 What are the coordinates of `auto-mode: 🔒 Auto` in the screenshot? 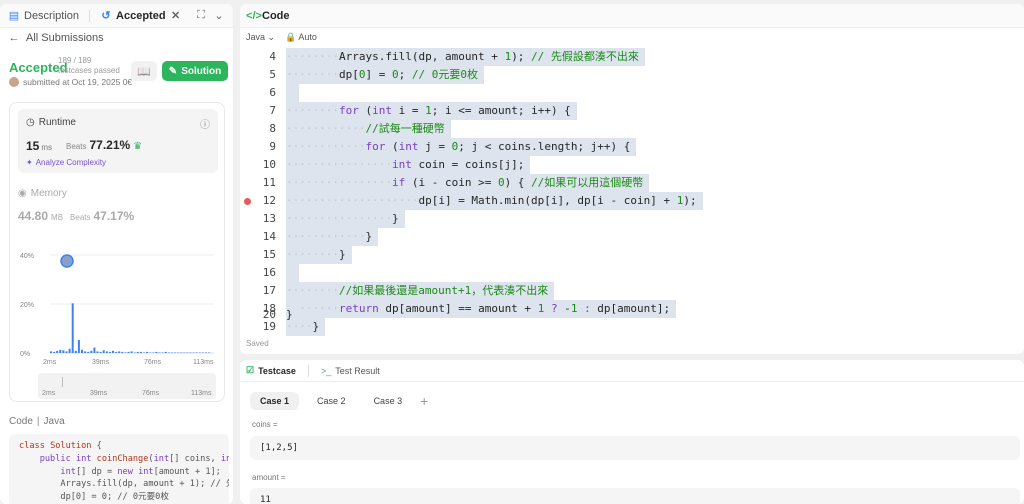 It's located at (301, 37).